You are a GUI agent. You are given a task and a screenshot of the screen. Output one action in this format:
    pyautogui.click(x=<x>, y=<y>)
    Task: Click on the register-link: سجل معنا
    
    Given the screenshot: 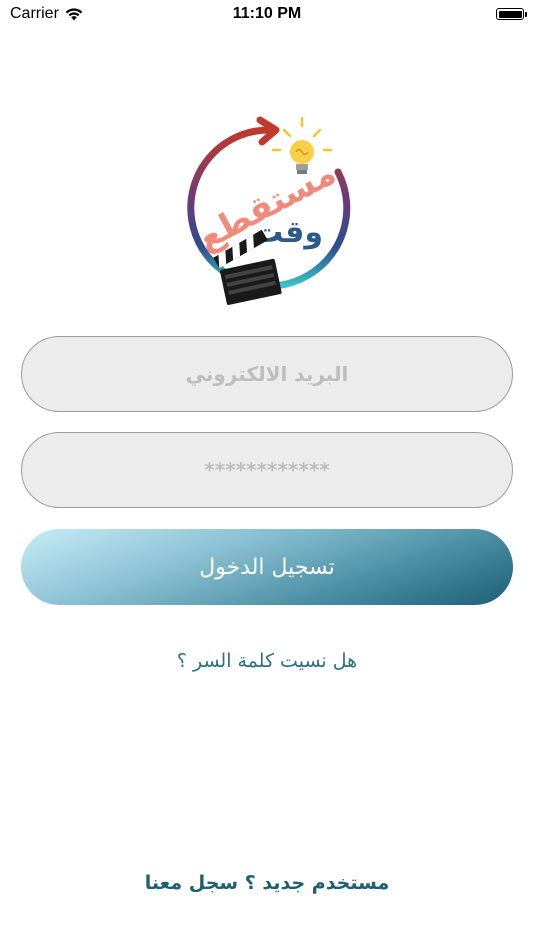 What is the action you would take?
    pyautogui.click(x=191, y=883)
    